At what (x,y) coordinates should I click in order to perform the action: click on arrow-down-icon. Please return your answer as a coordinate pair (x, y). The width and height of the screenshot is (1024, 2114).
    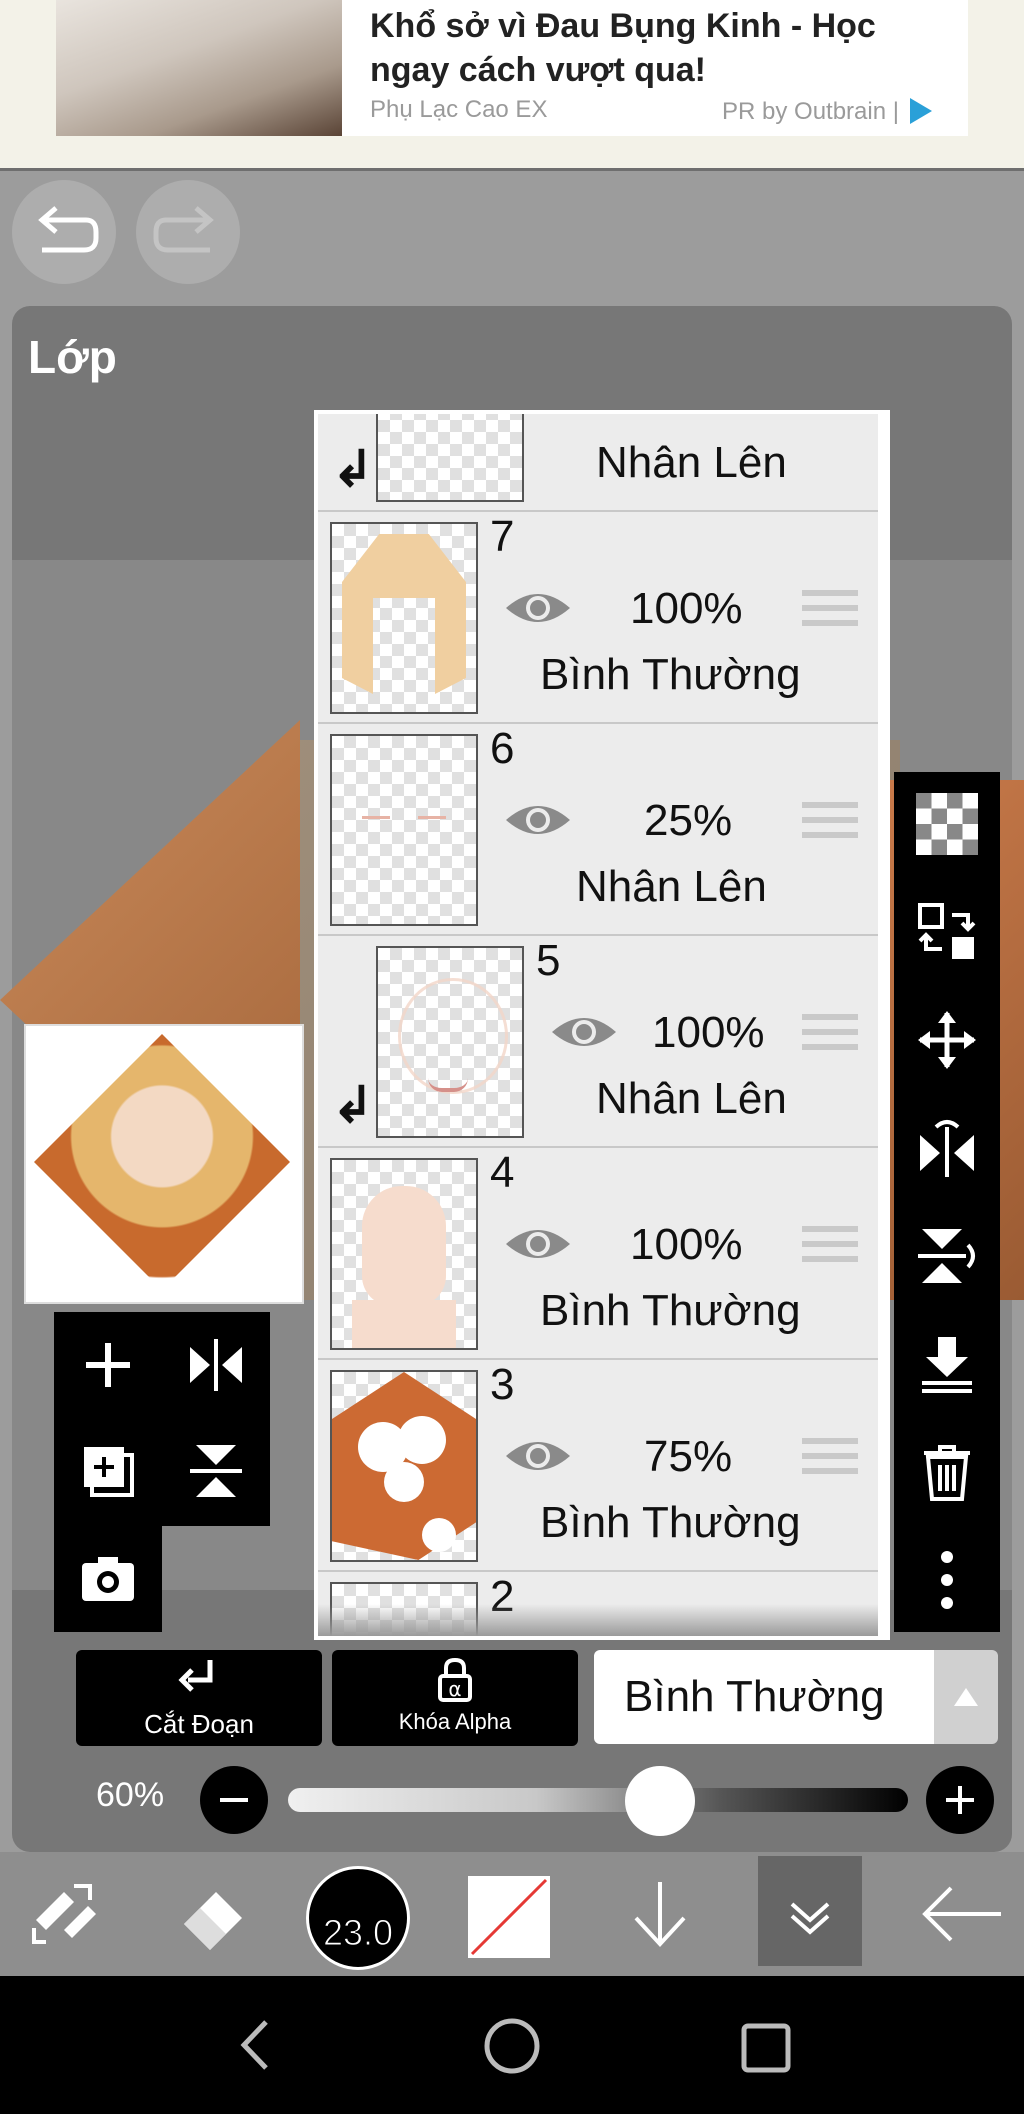
    Looking at the image, I should click on (660, 1914).